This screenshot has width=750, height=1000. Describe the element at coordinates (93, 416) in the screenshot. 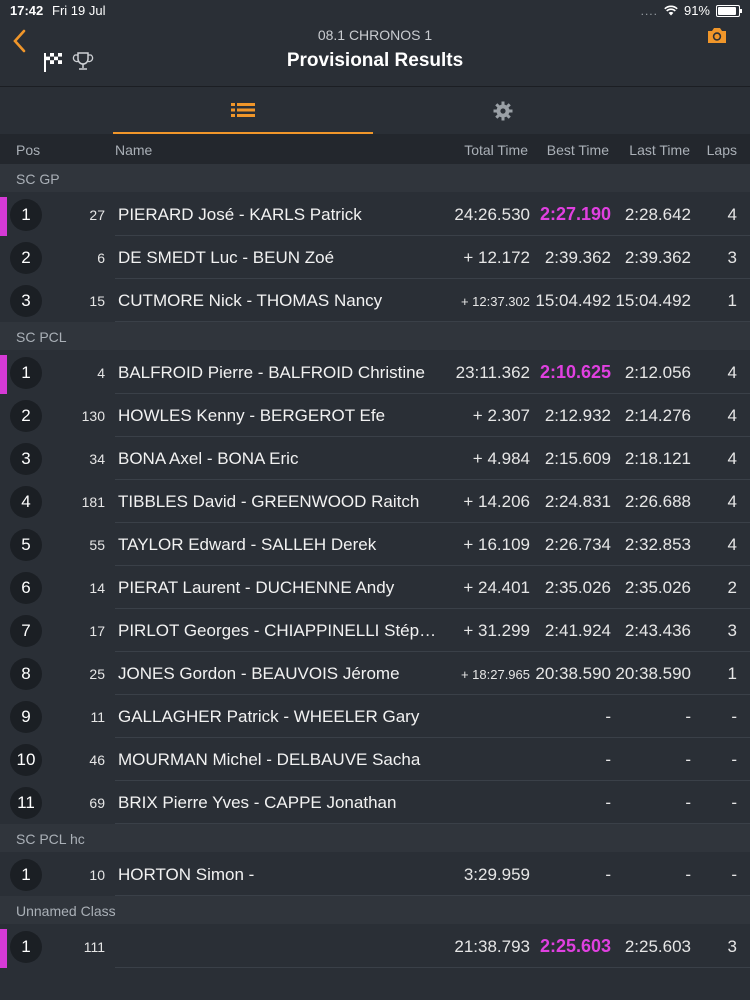

I see `car-number: 130` at that location.